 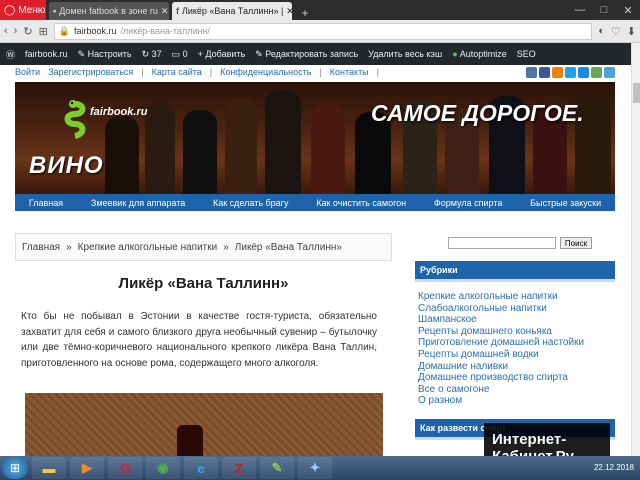 I want to click on category-link: Слабоалкогольные напитки, so click(x=515, y=309).